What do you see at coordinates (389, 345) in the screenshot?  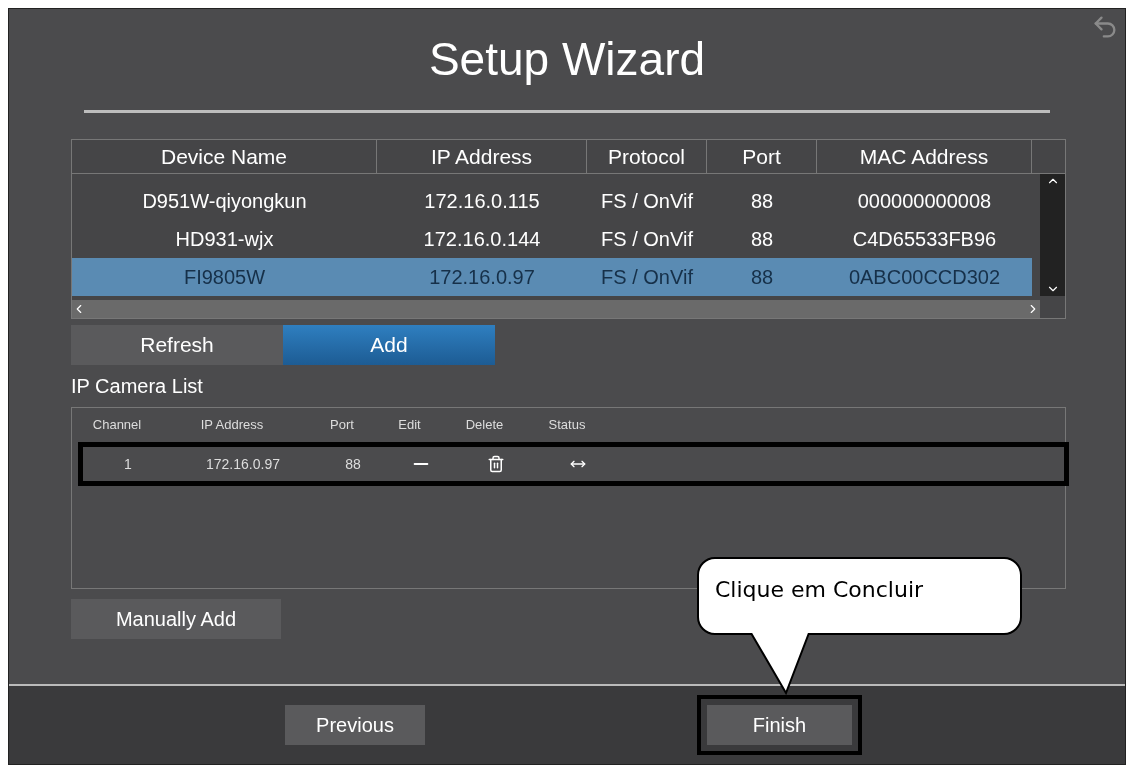 I see `toolbar-button: Add` at bounding box center [389, 345].